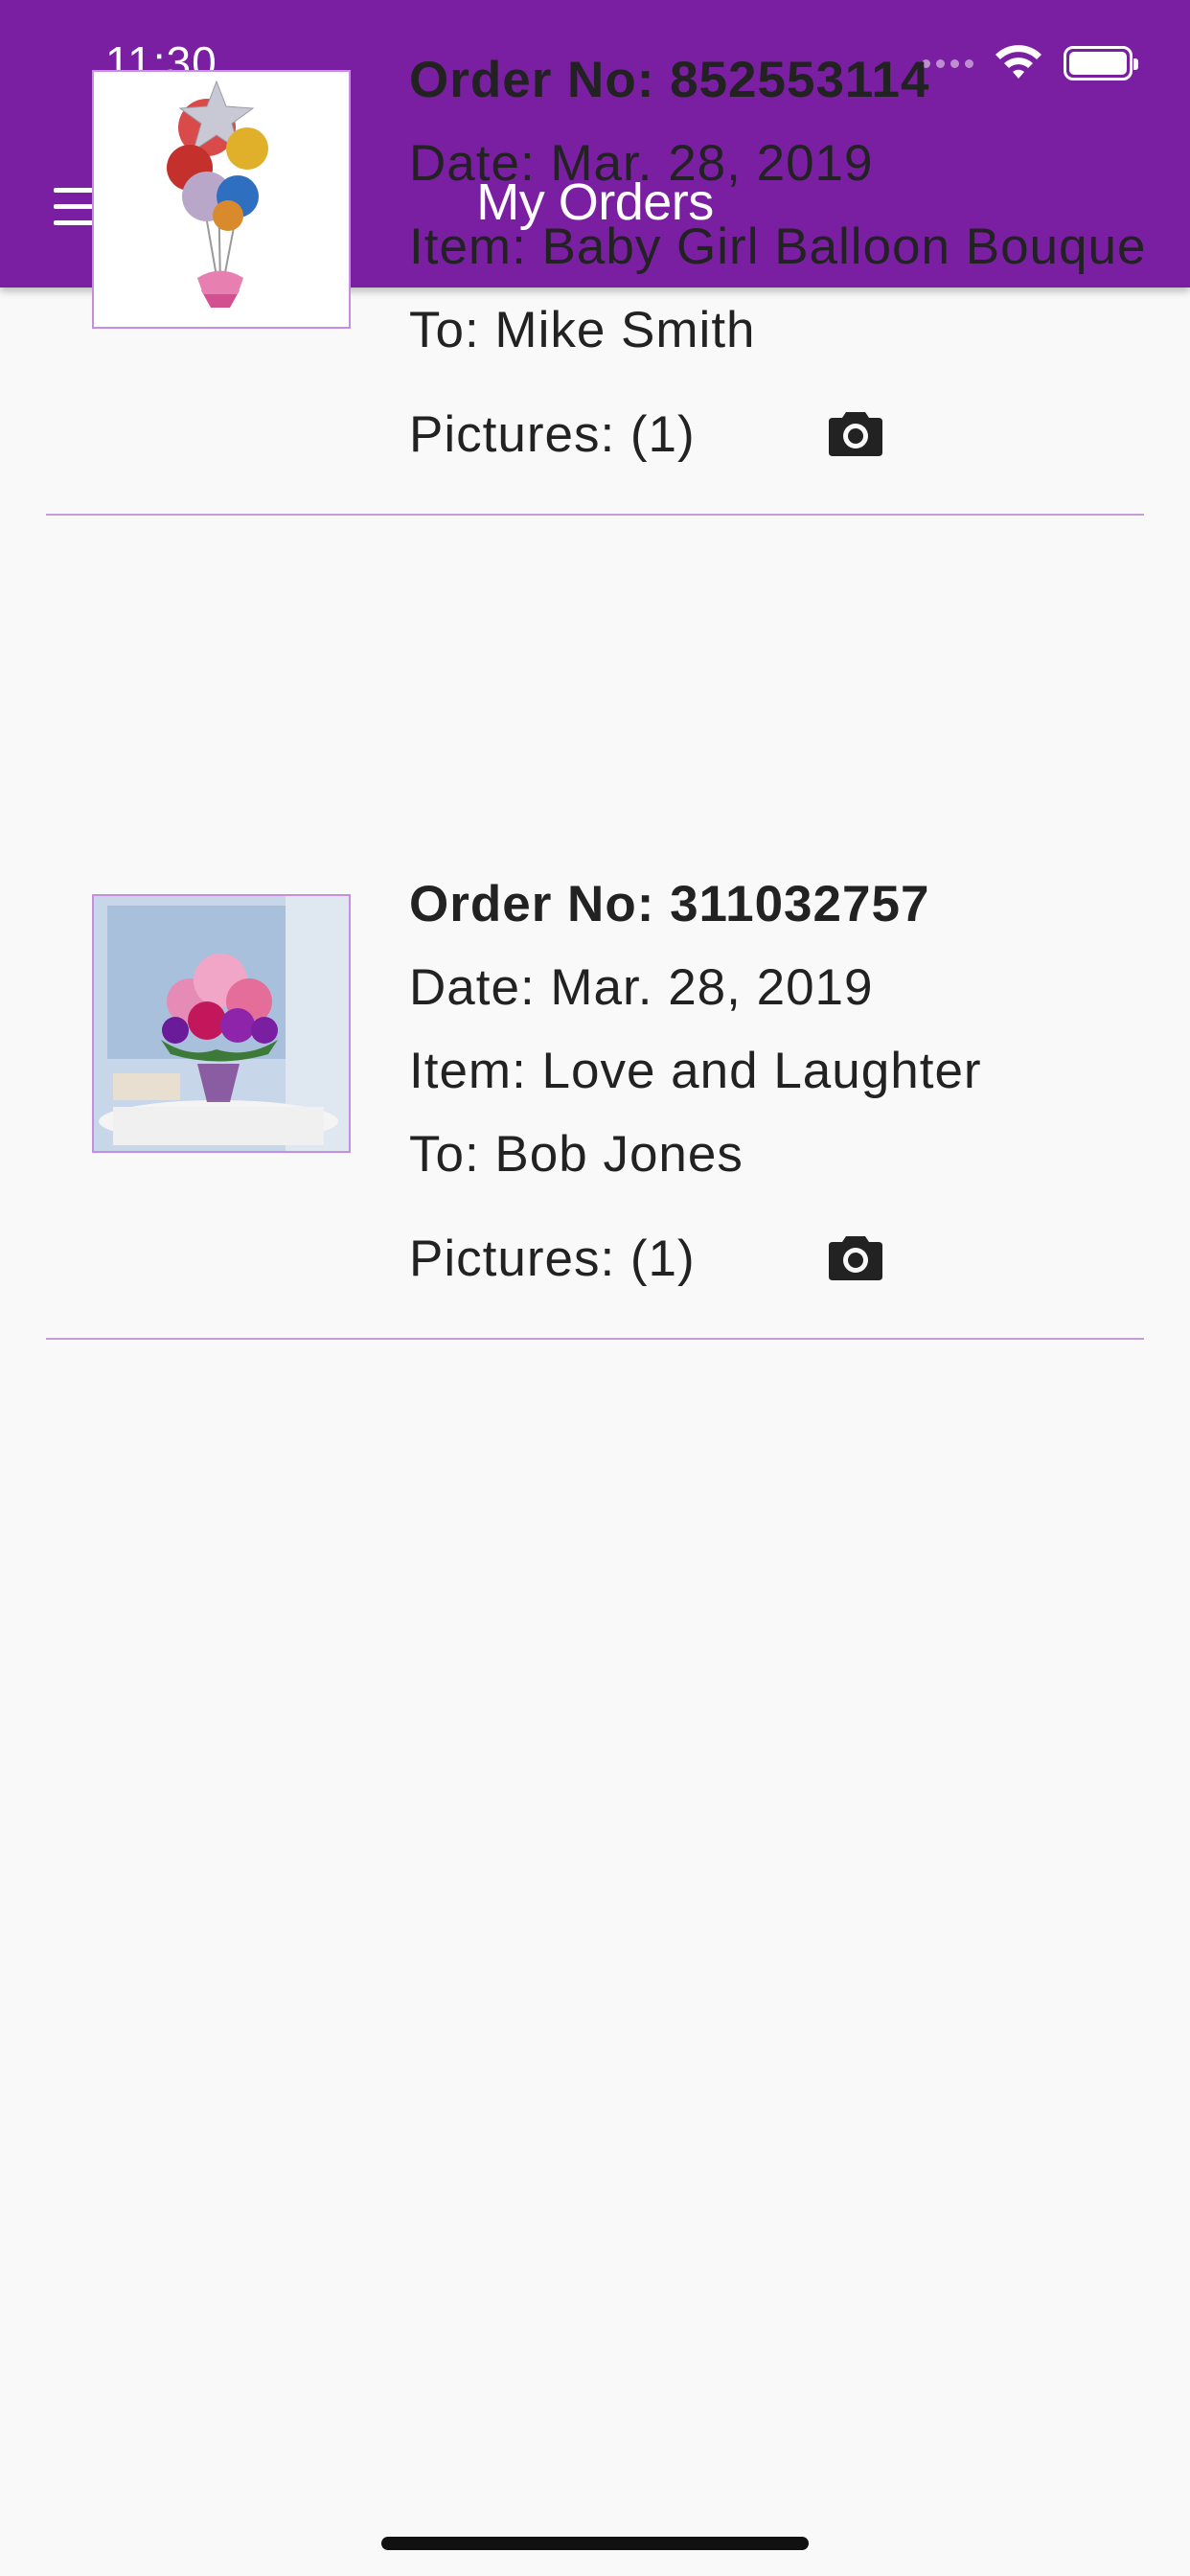 This screenshot has width=1190, height=2576. I want to click on order-number: Order No: 311032757, so click(669, 904).